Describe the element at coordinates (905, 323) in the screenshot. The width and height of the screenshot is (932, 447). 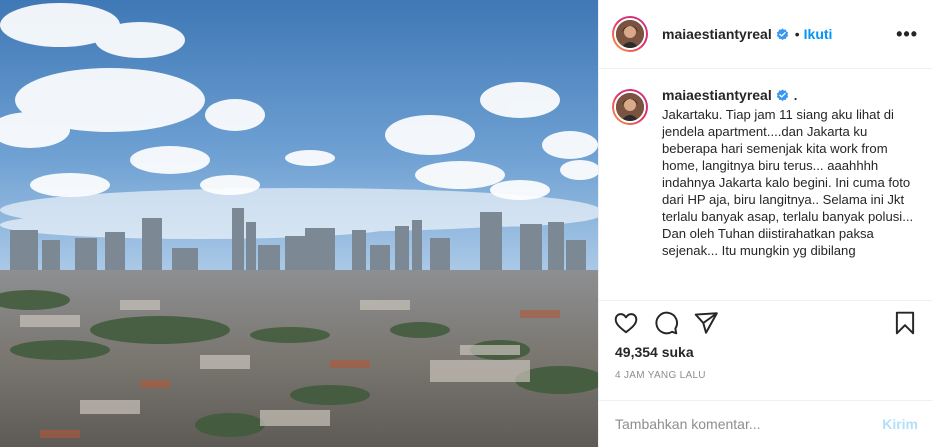
I see `bookmark-icon` at that location.